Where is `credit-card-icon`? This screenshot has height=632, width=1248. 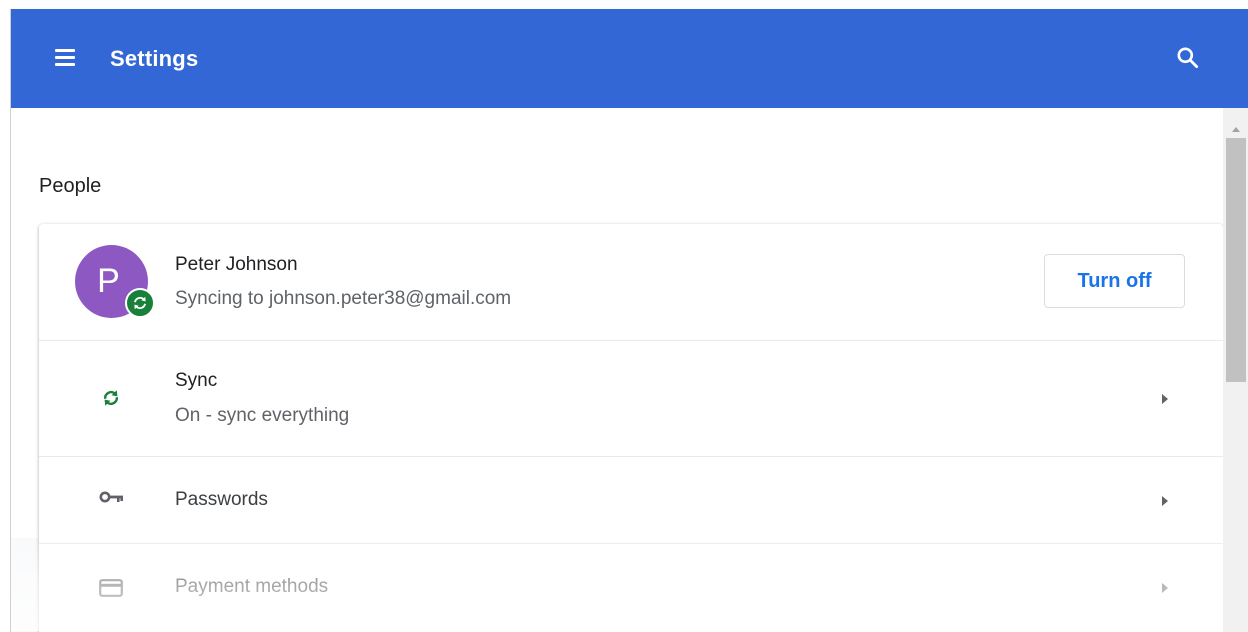 credit-card-icon is located at coordinates (111, 590).